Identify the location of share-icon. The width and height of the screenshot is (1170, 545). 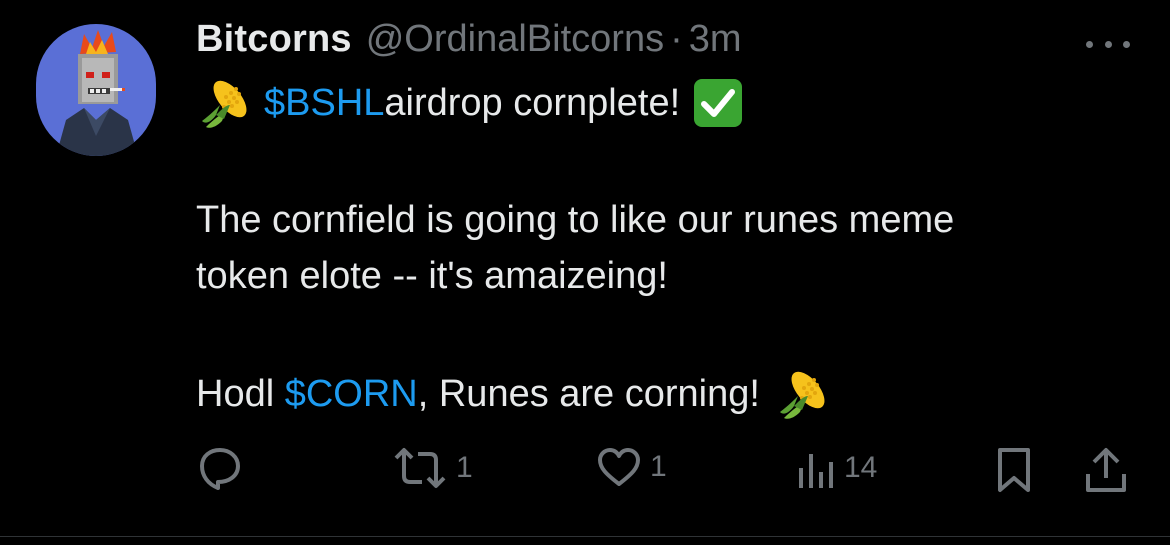
(1106, 470).